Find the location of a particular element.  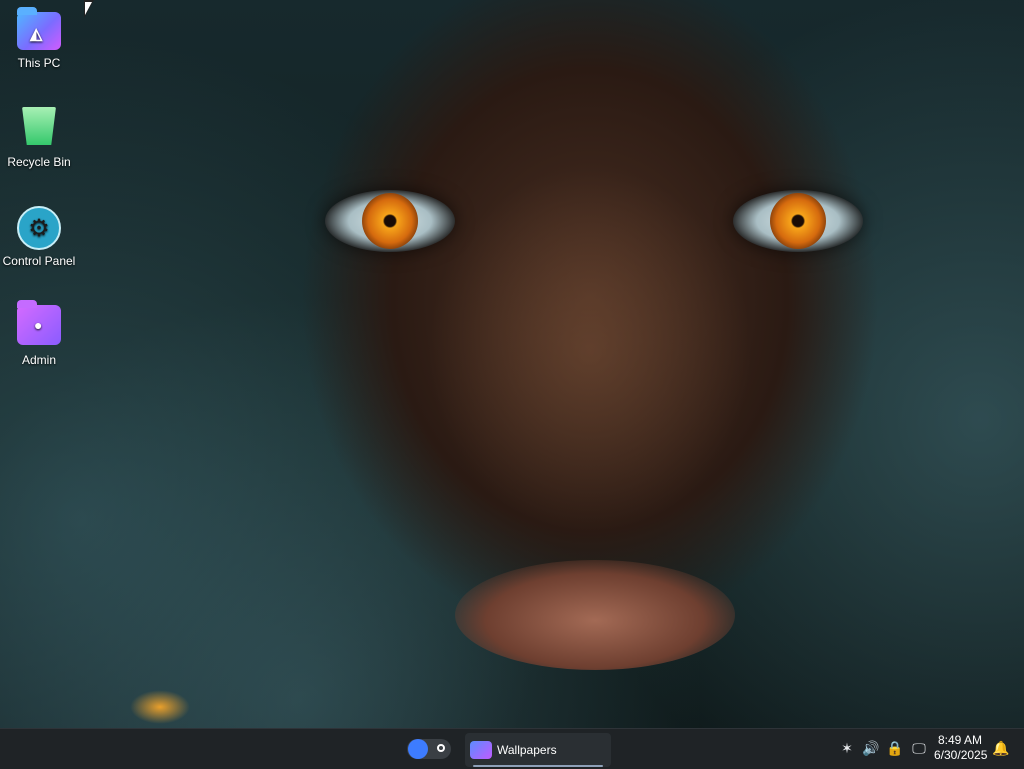

wallpaper-eye-left is located at coordinates (390, 221).